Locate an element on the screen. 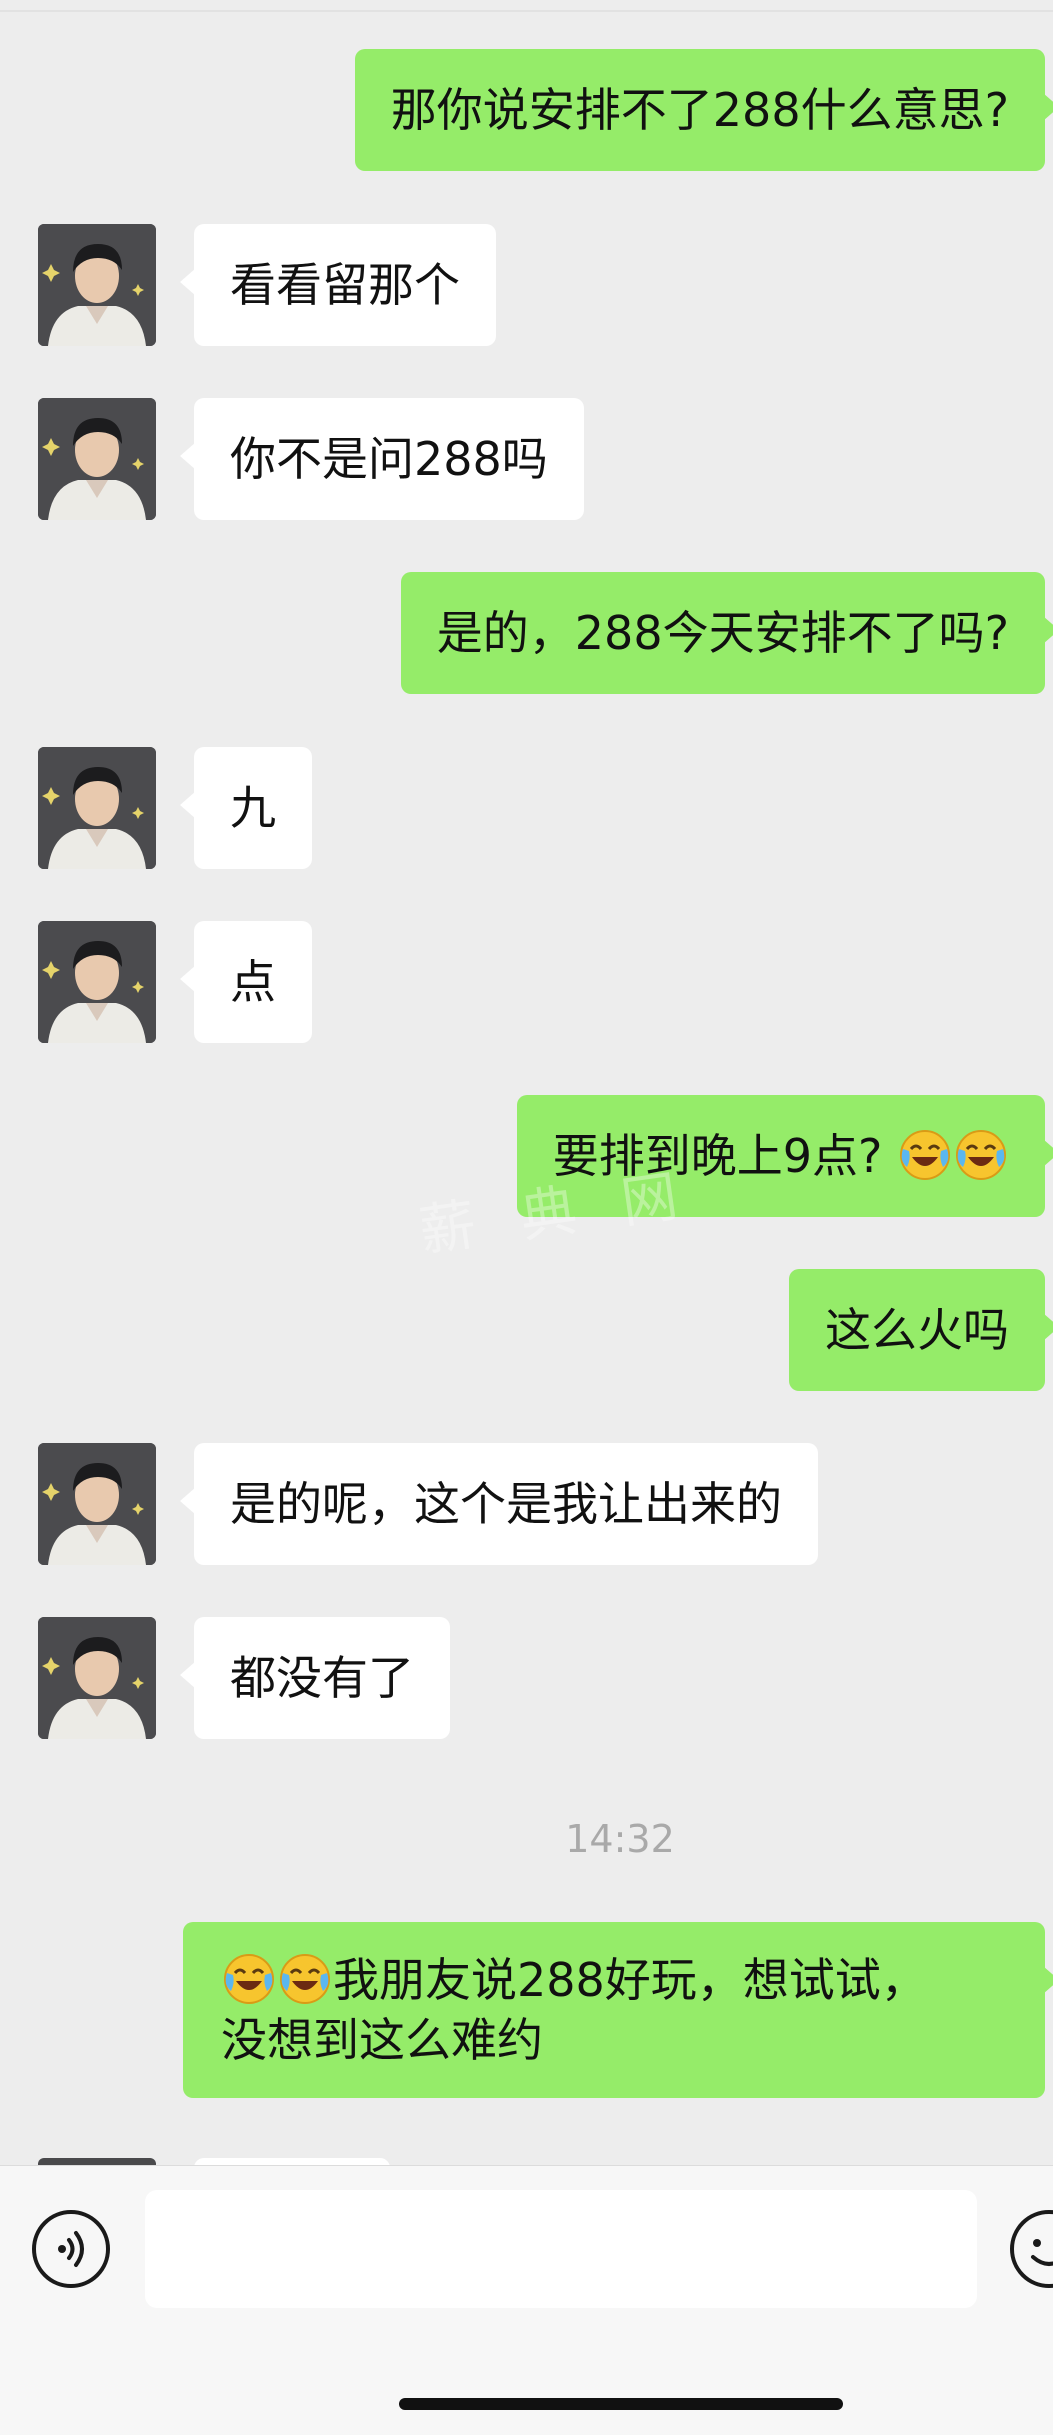 The image size is (1053, 2435). message-text: 你不是问288吗 is located at coordinates (389, 459).